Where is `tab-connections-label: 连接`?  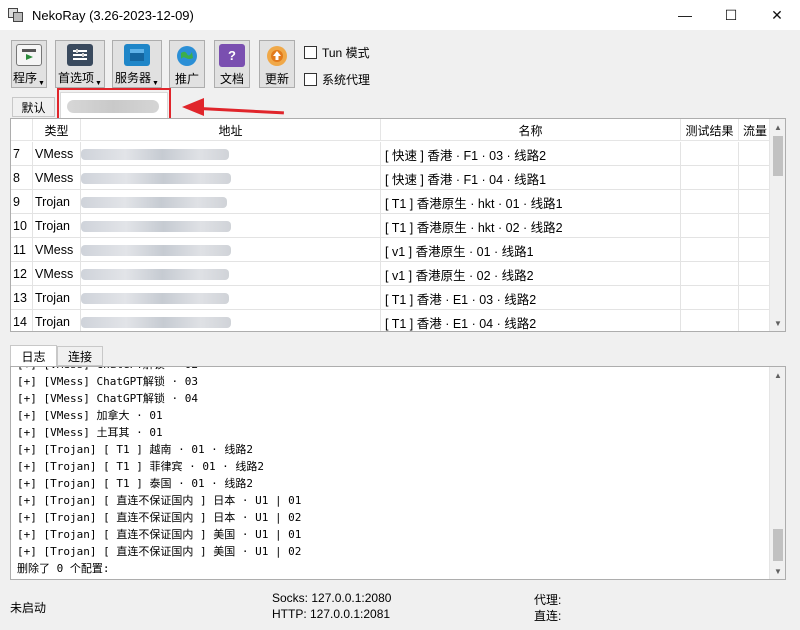 tab-connections-label: 连接 is located at coordinates (79, 356).